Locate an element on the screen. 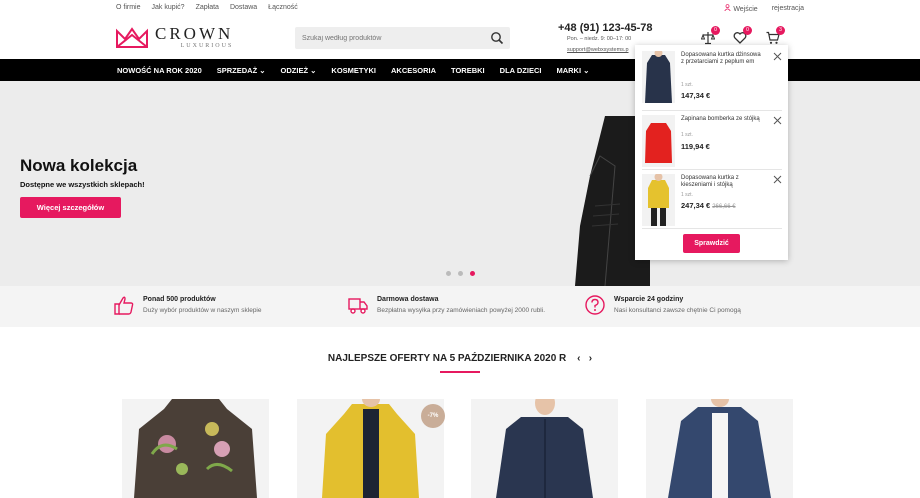  wishlist-button: 0 is located at coordinates (742, 35).